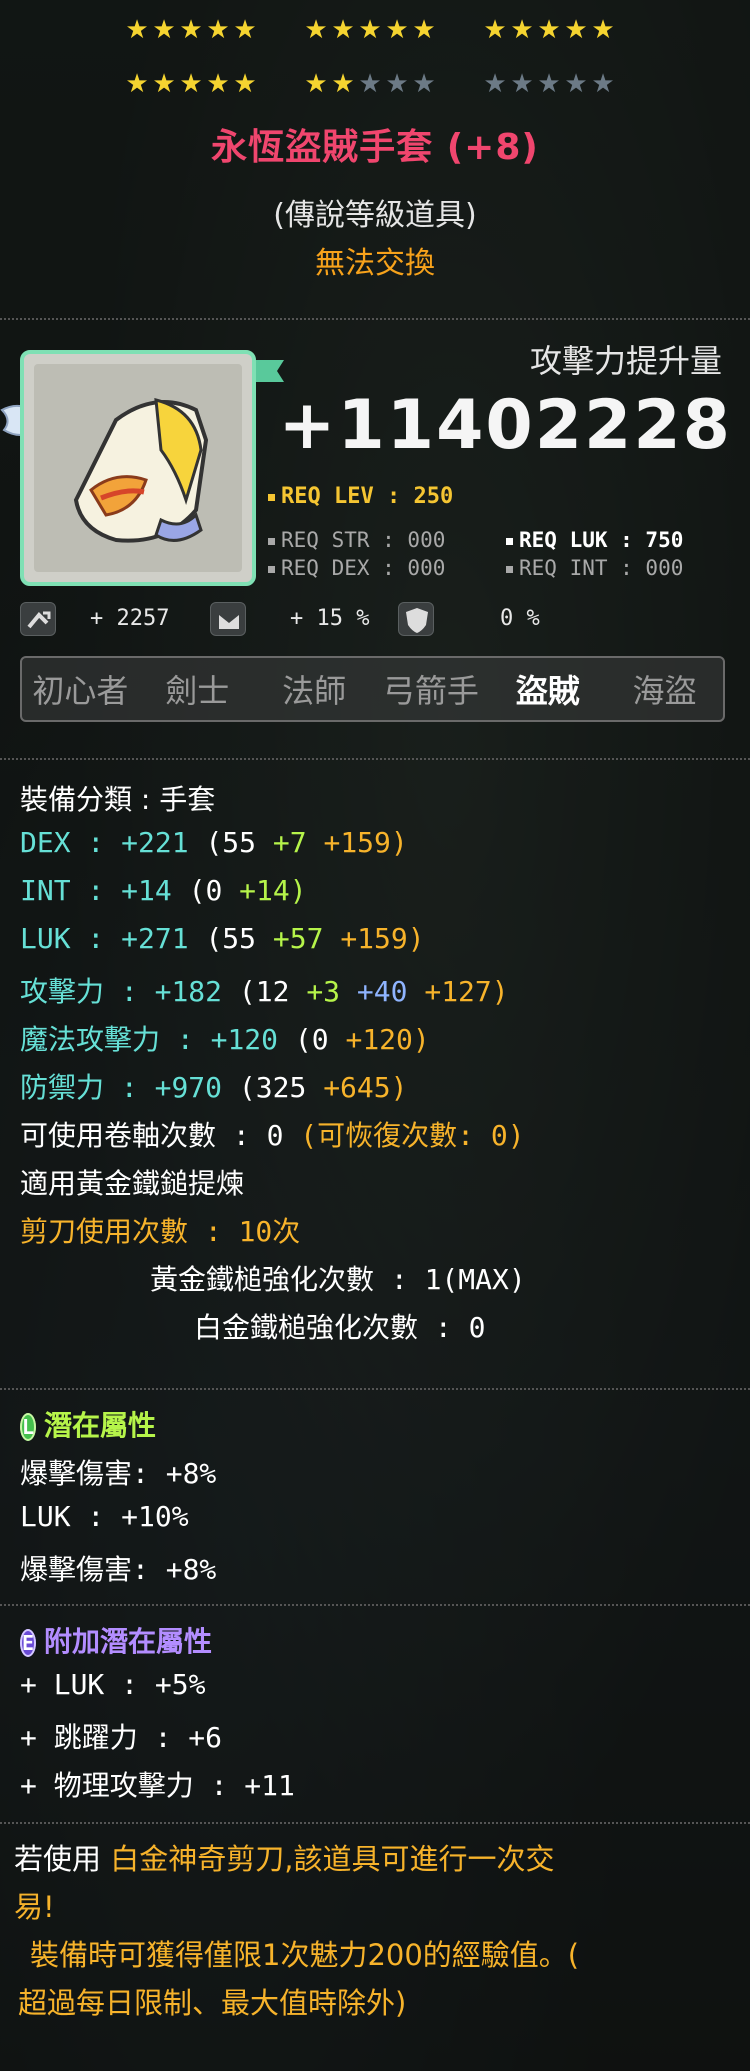  What do you see at coordinates (360, 496) in the screenshot?
I see `req-level: REQ LEV : 250` at bounding box center [360, 496].